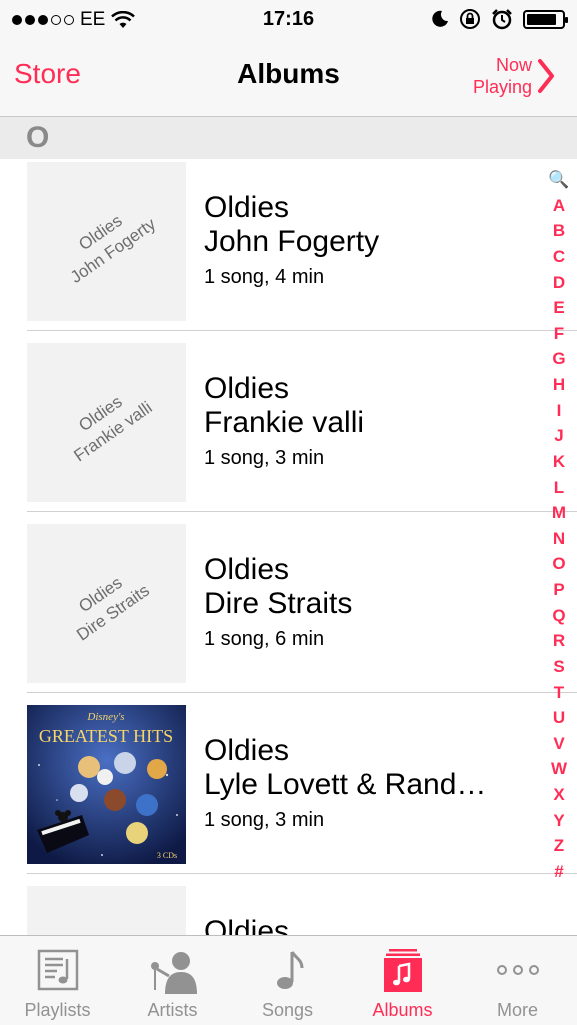 The image size is (577, 1025). Describe the element at coordinates (558, 564) in the screenshot. I see `index-letter: O` at that location.